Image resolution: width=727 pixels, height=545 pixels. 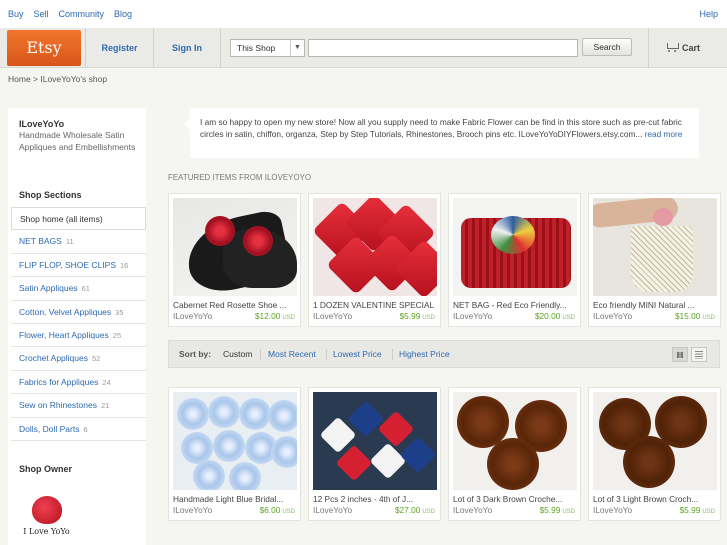 I want to click on header-divider, so click(x=220, y=48).